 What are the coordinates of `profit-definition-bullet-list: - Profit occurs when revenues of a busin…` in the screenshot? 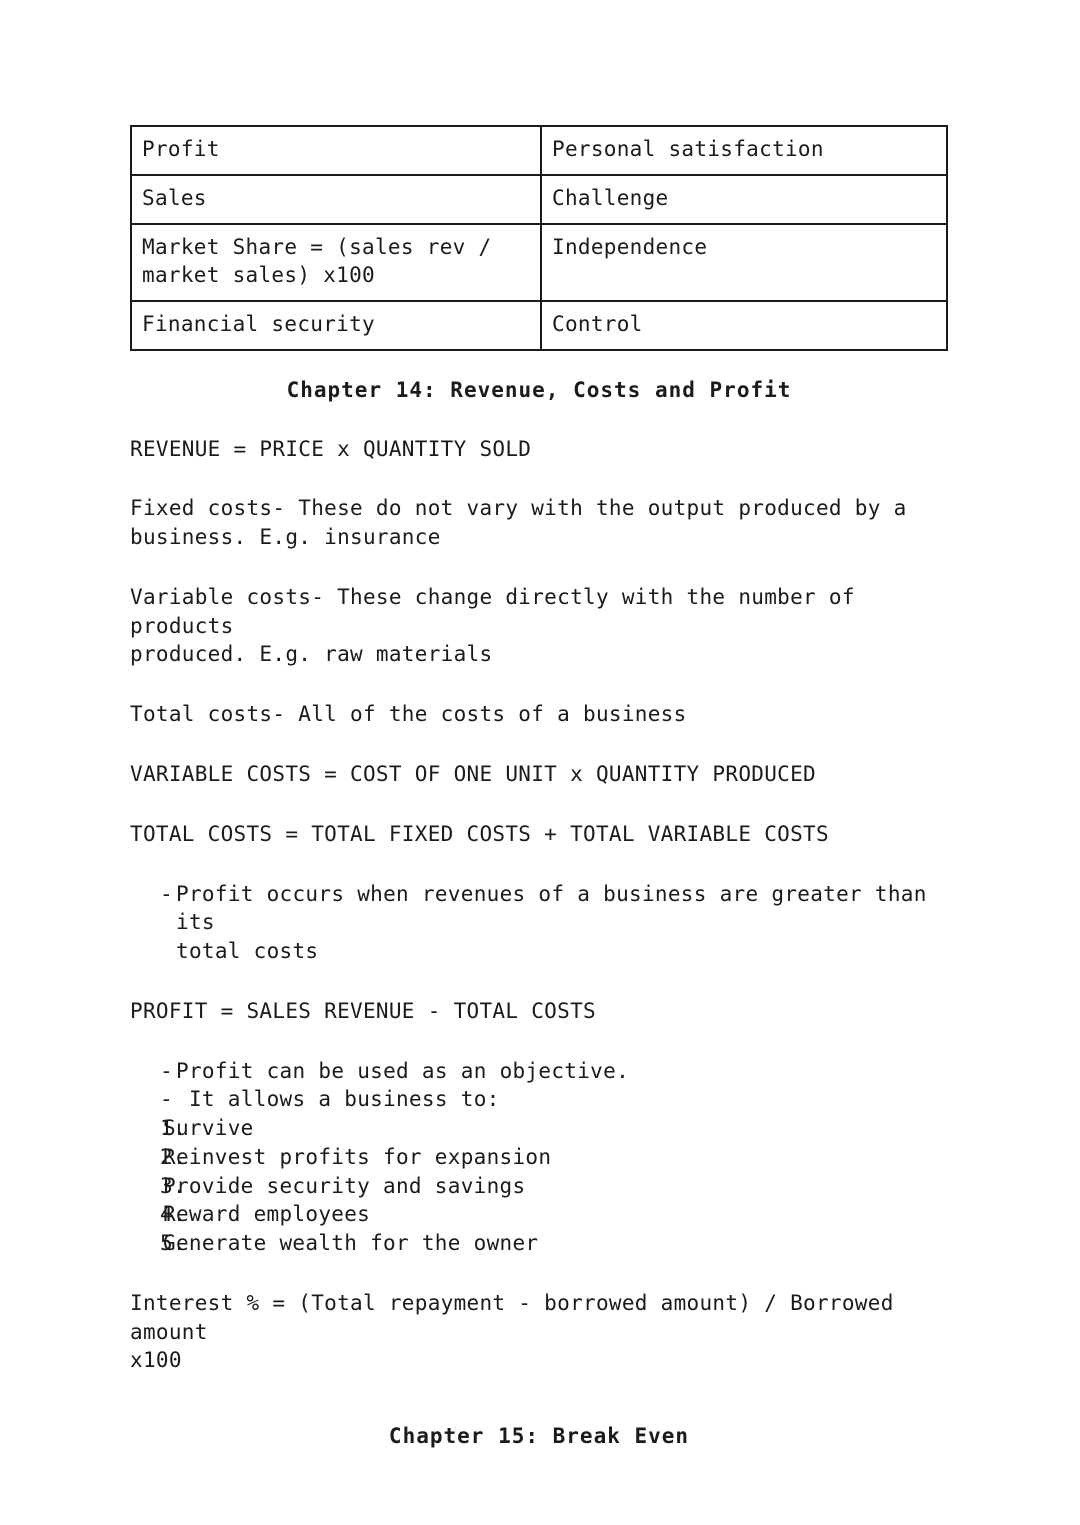 It's located at (539, 923).